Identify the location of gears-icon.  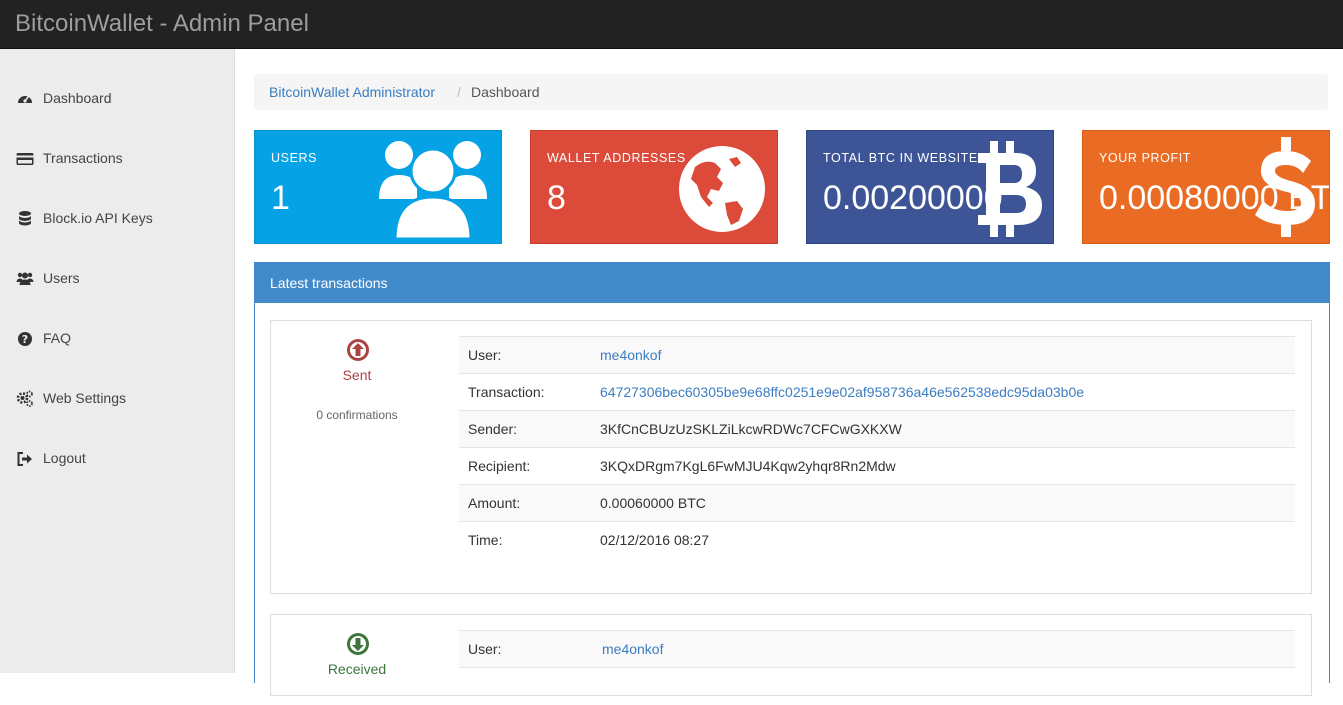
(24, 398).